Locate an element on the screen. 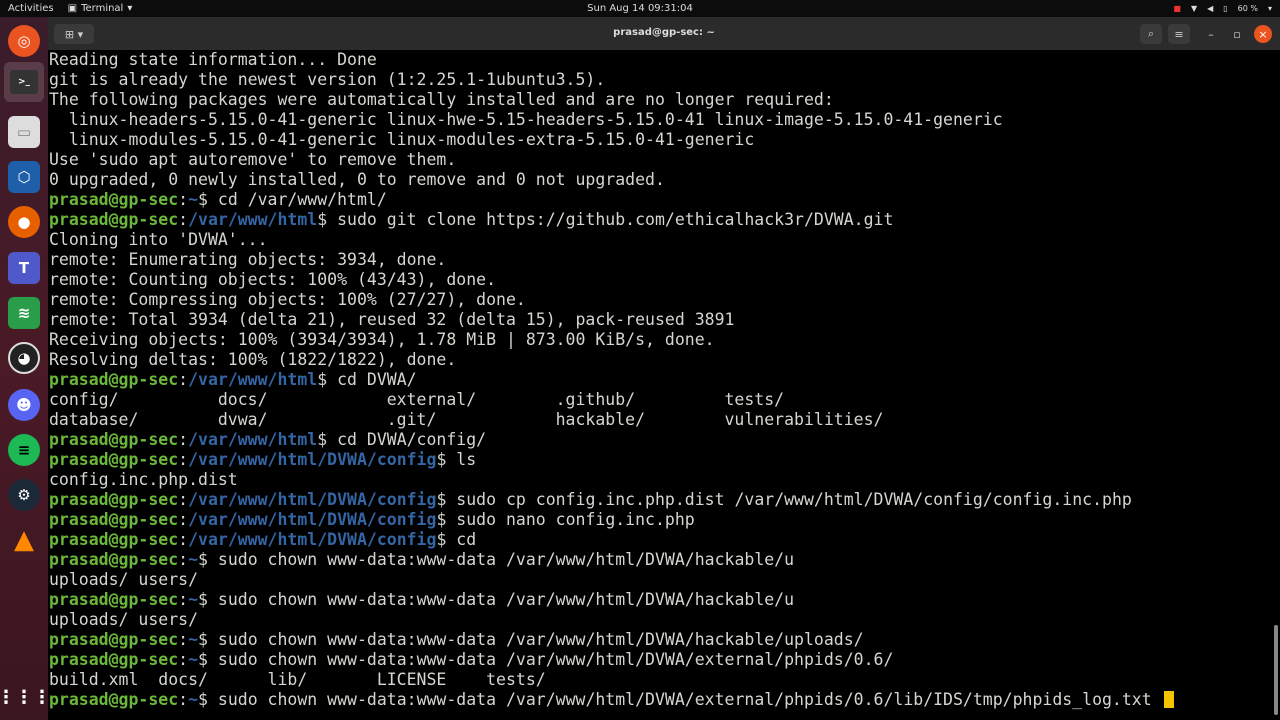  search-button: ⌕ is located at coordinates (1151, 34).